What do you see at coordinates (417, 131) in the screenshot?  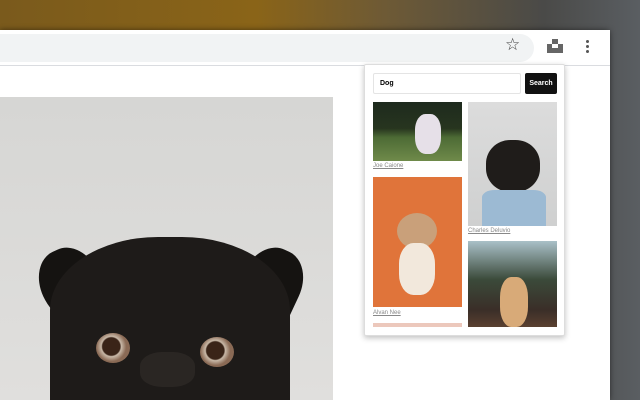 I see `photo-white-puppy` at bounding box center [417, 131].